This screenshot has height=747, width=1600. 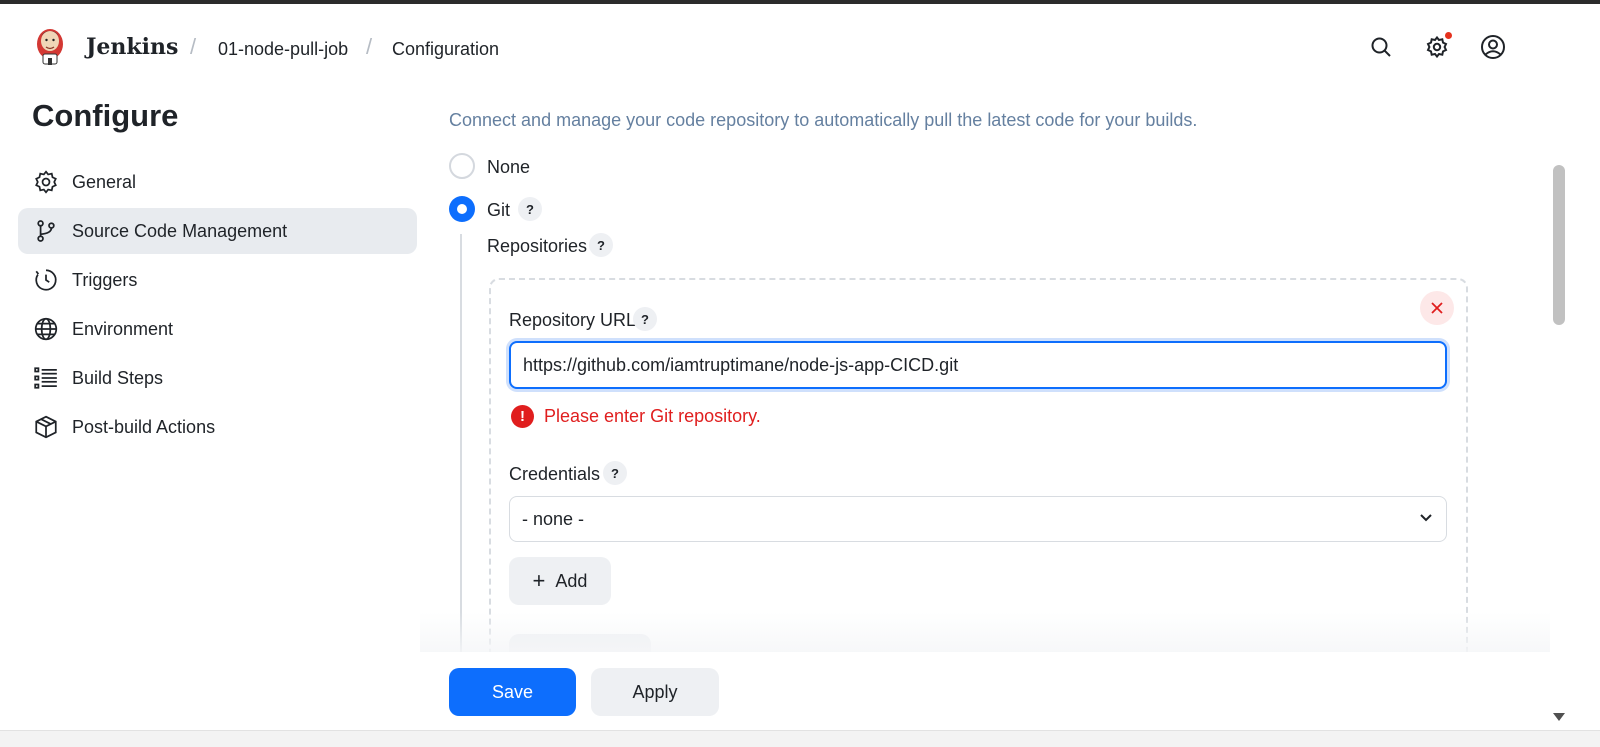 I want to click on save-button: Save, so click(x=512, y=692).